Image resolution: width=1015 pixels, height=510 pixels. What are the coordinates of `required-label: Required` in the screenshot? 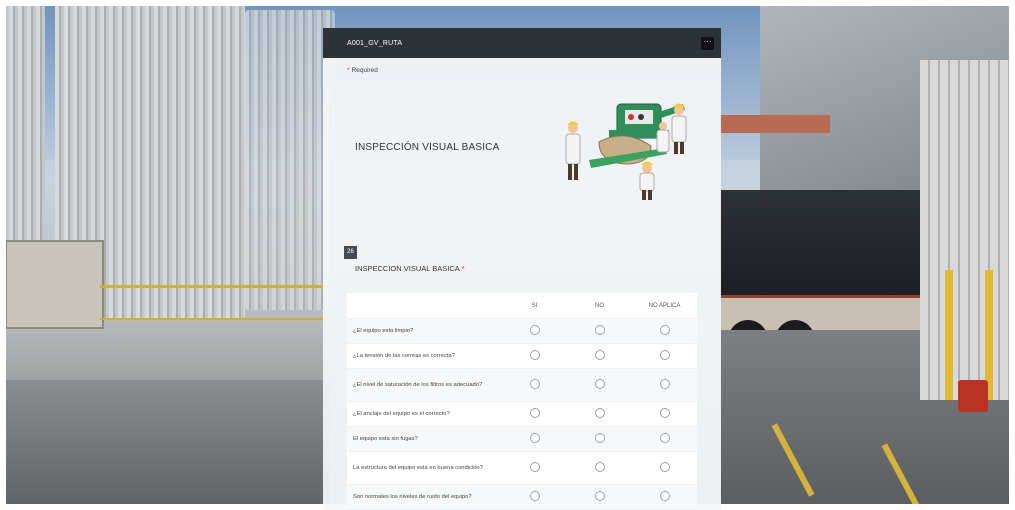 It's located at (364, 70).